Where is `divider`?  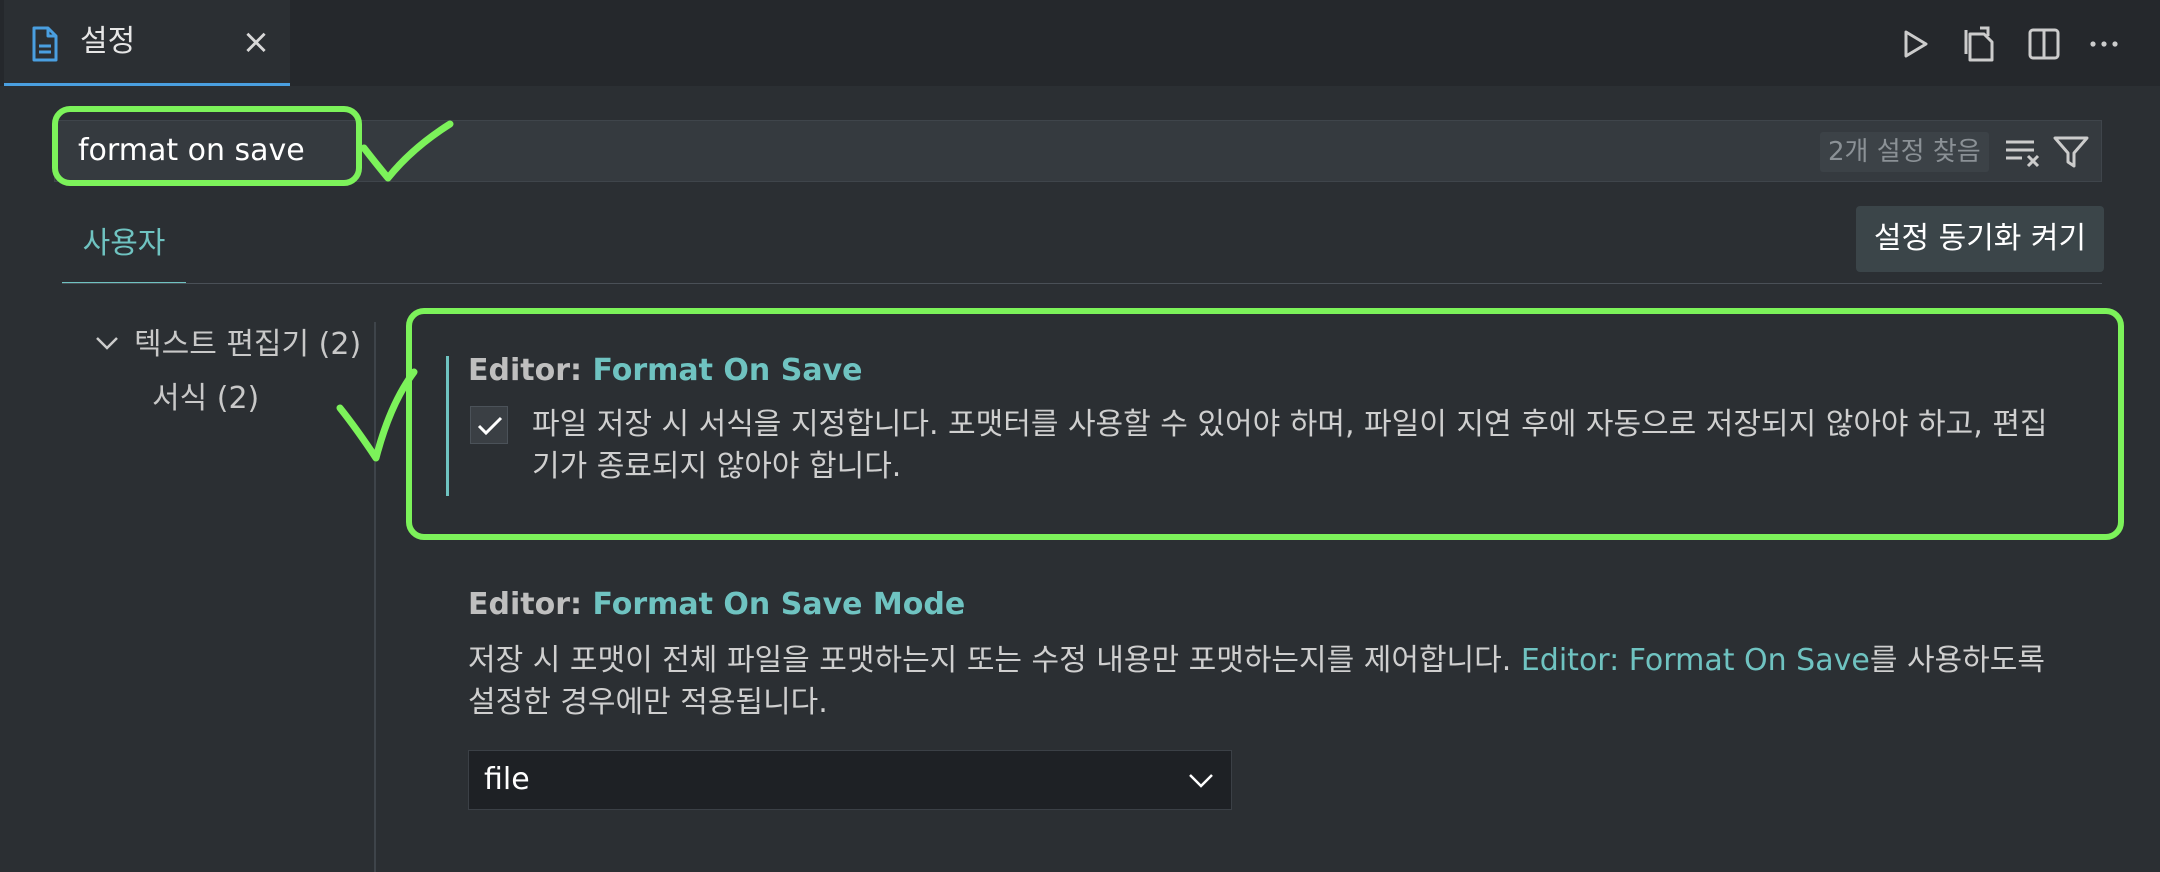 divider is located at coordinates (1082, 283).